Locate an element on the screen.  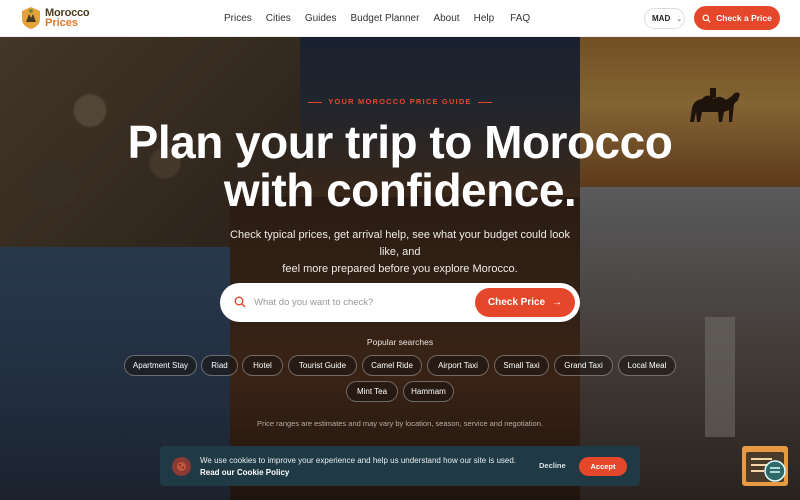
check-price-button: Check Price → is located at coordinates (525, 302).